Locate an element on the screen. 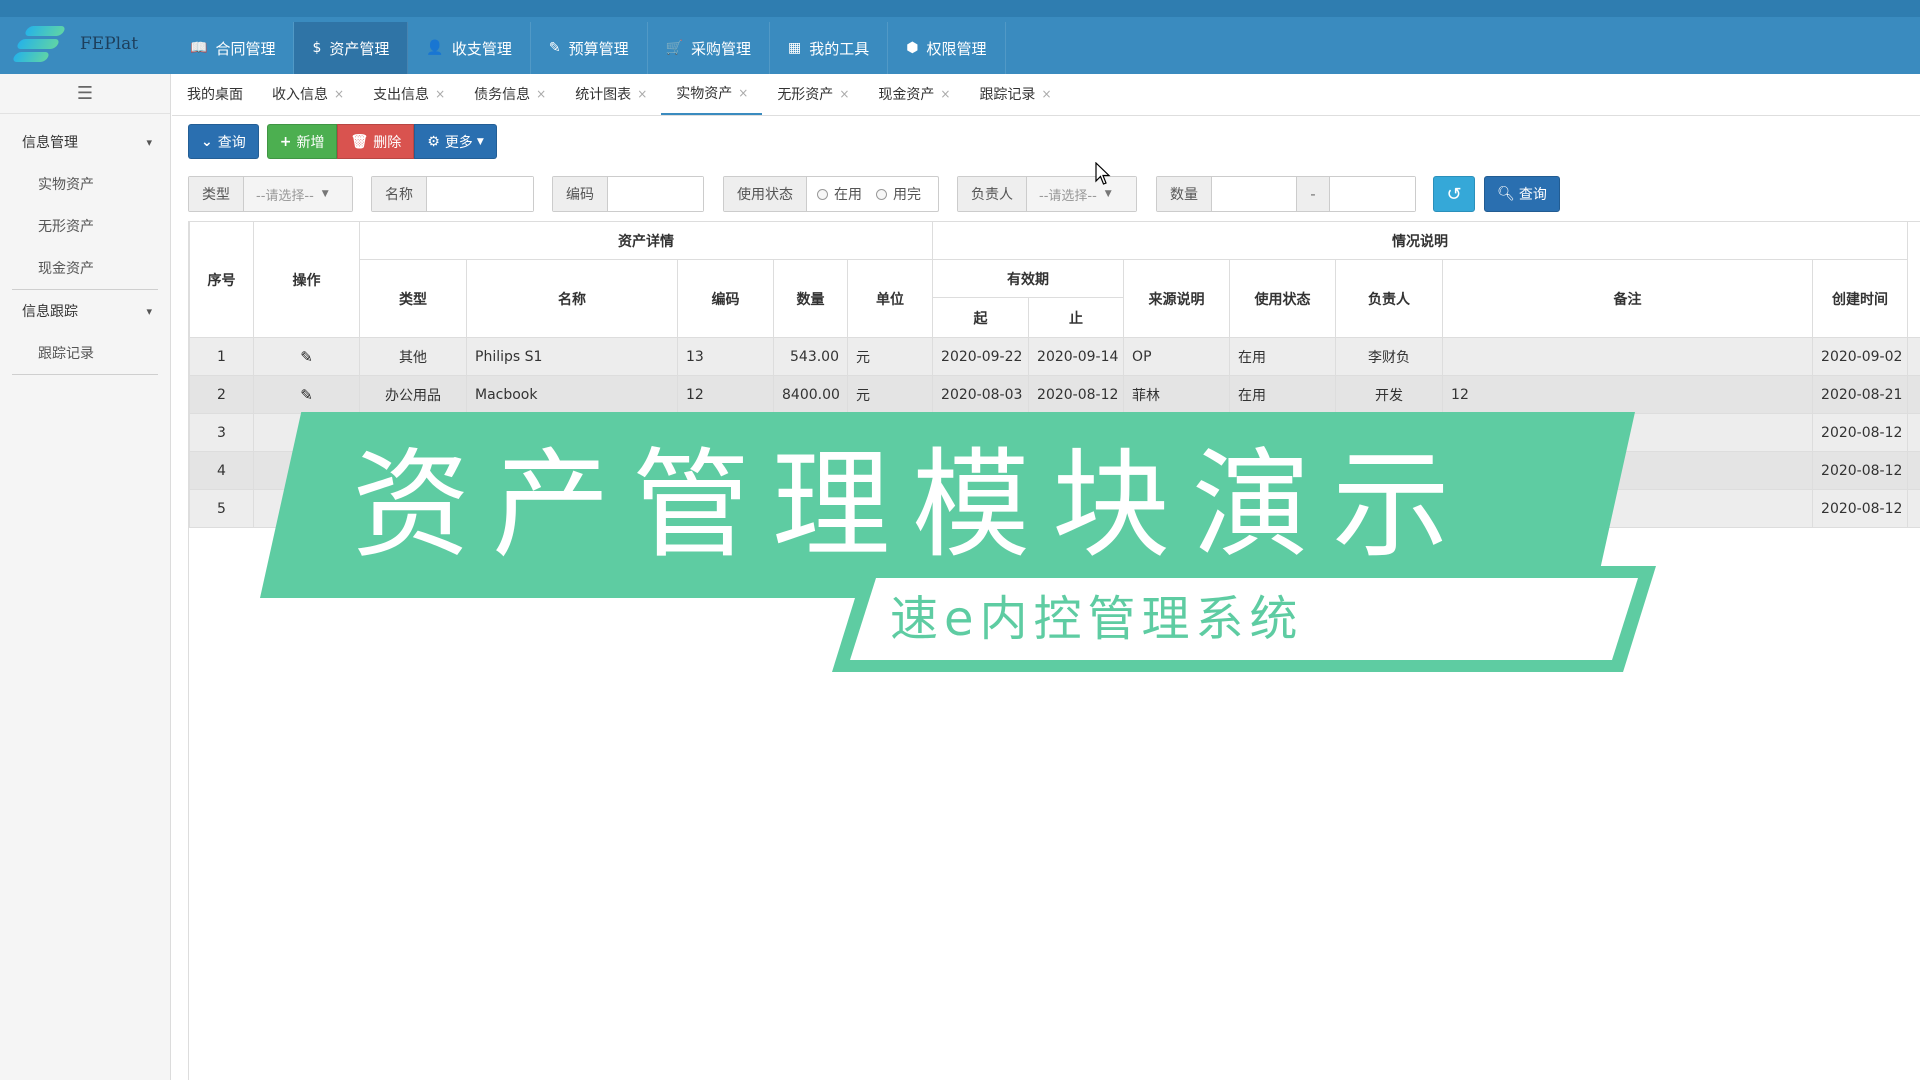 The height and width of the screenshot is (1080, 1920). menu-collapse-icon: ☰ is located at coordinates (85, 93).